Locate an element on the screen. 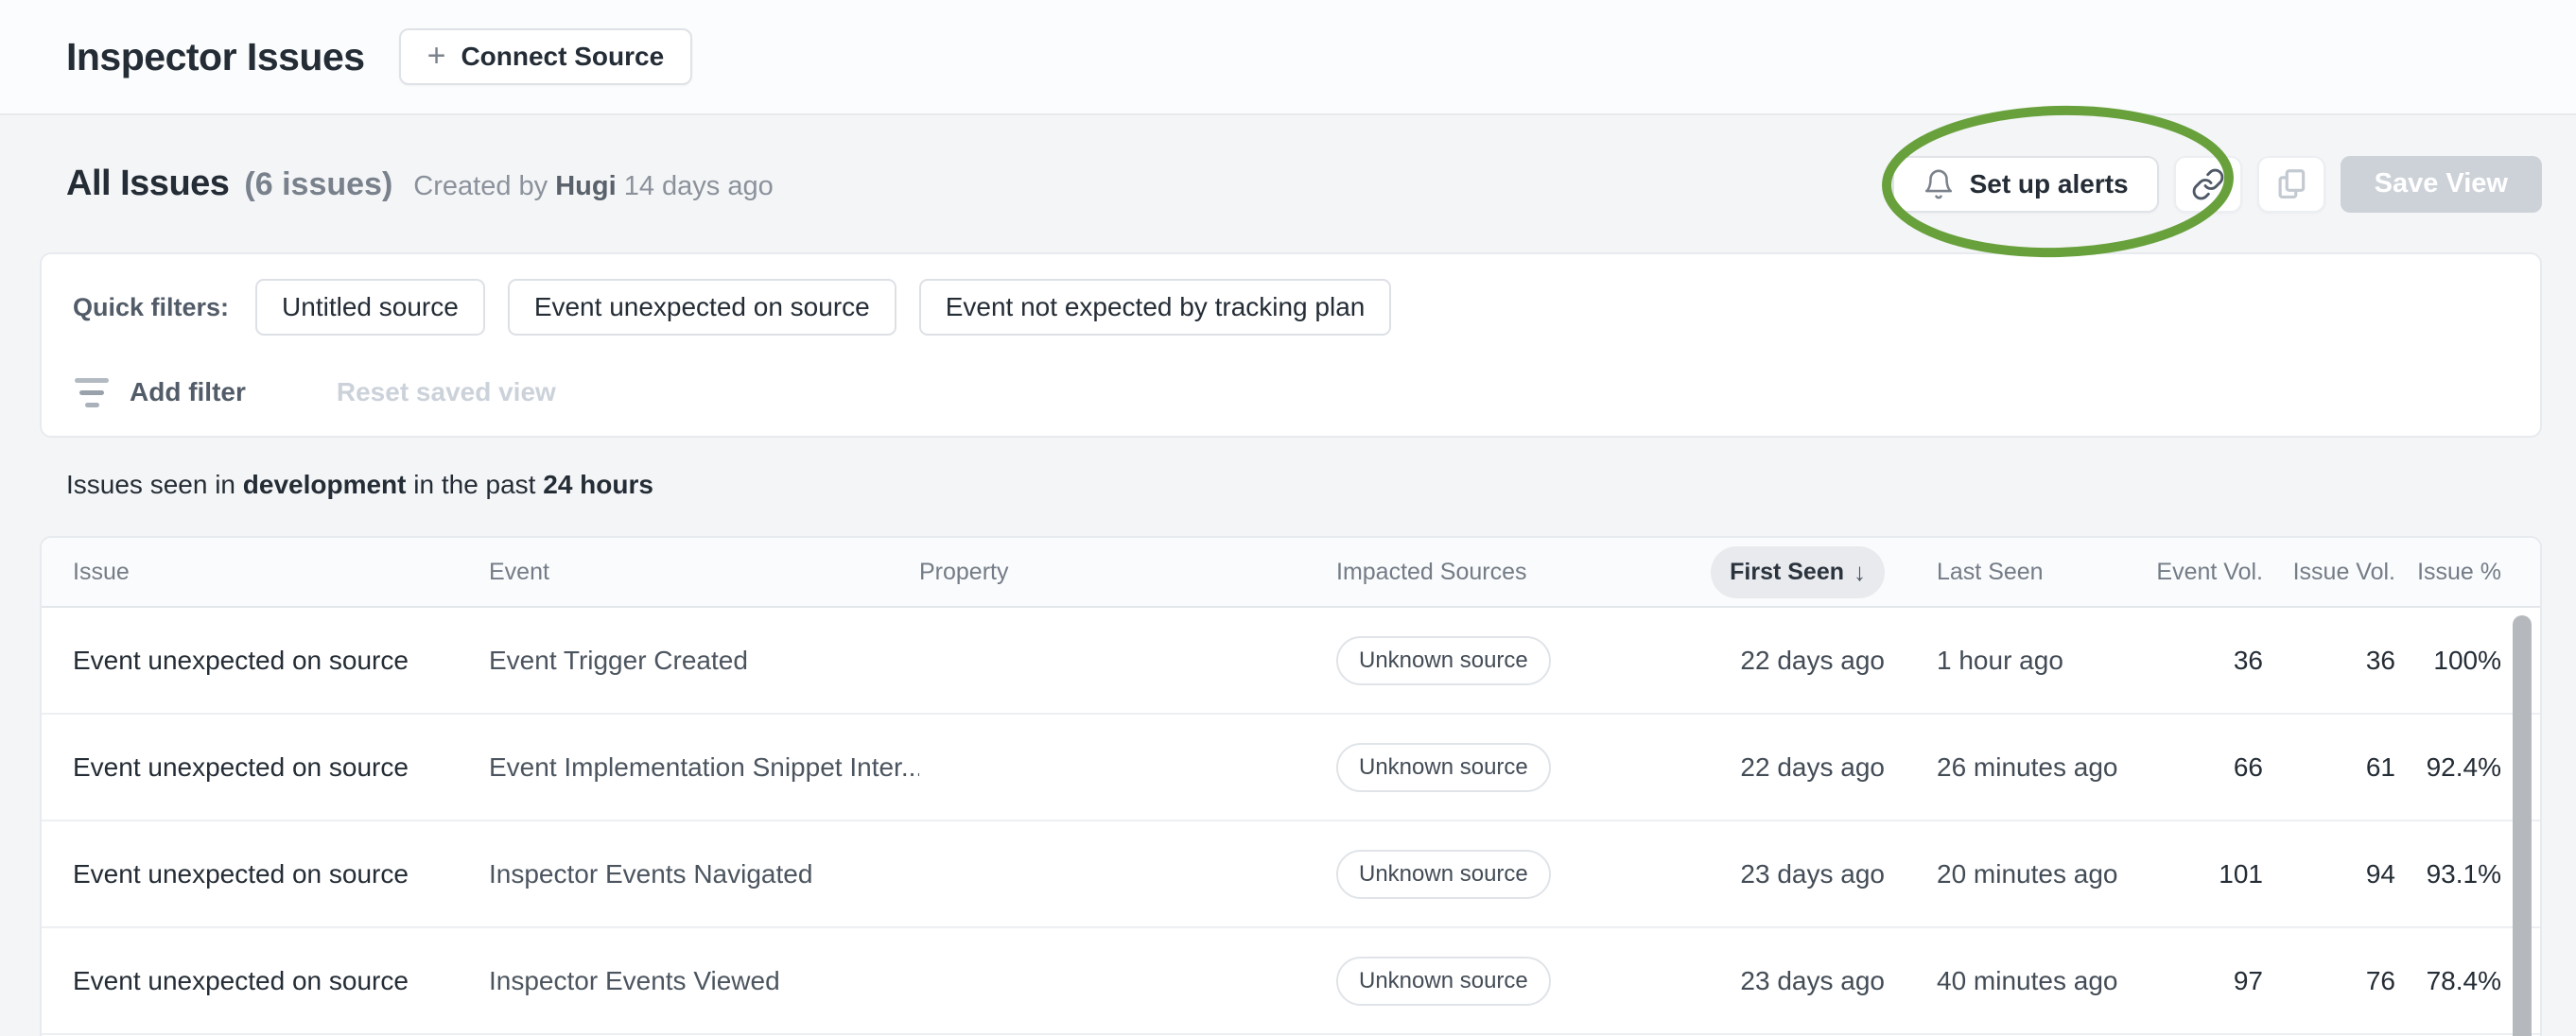 The width and height of the screenshot is (2576, 1036). cell-issue-vol: 94 is located at coordinates (2380, 874).